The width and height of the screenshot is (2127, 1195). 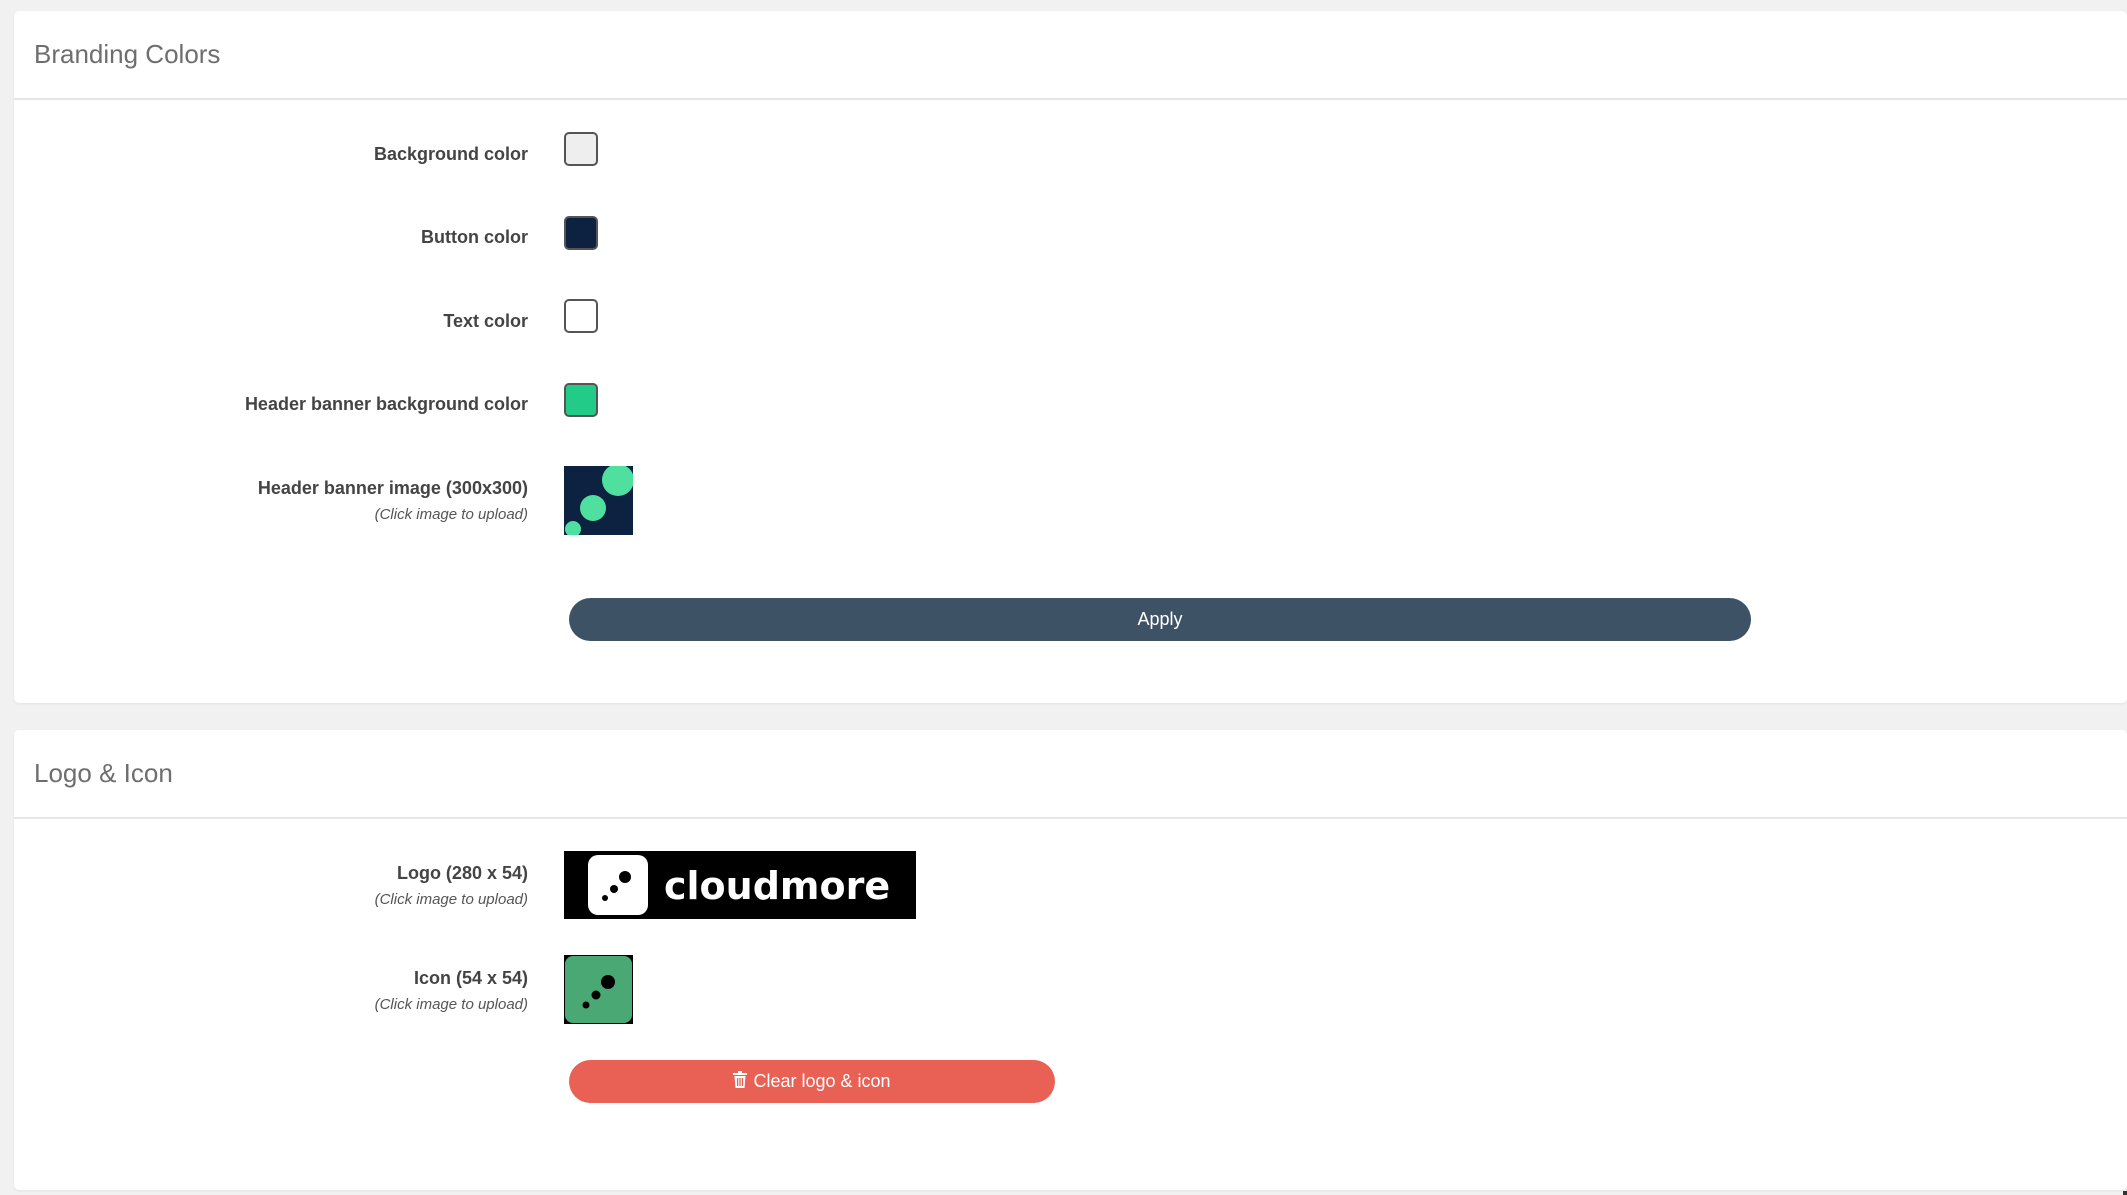 What do you see at coordinates (386, 404) in the screenshot?
I see `header-banner-background-color-label: Header banner background color` at bounding box center [386, 404].